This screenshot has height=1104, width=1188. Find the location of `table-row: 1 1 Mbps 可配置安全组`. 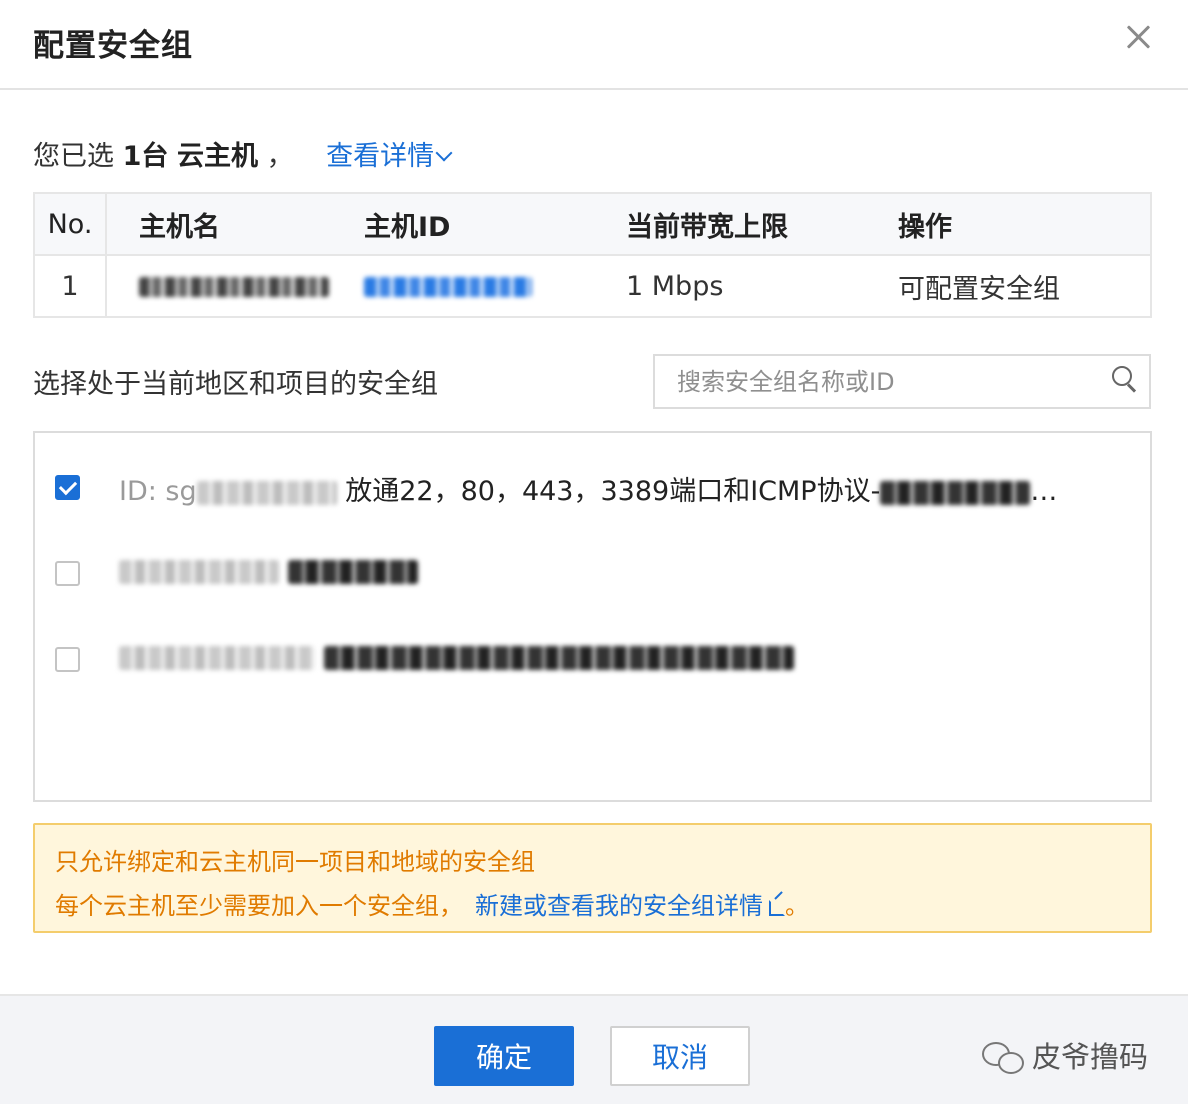

table-row: 1 1 Mbps 可配置安全组 is located at coordinates (592, 286).